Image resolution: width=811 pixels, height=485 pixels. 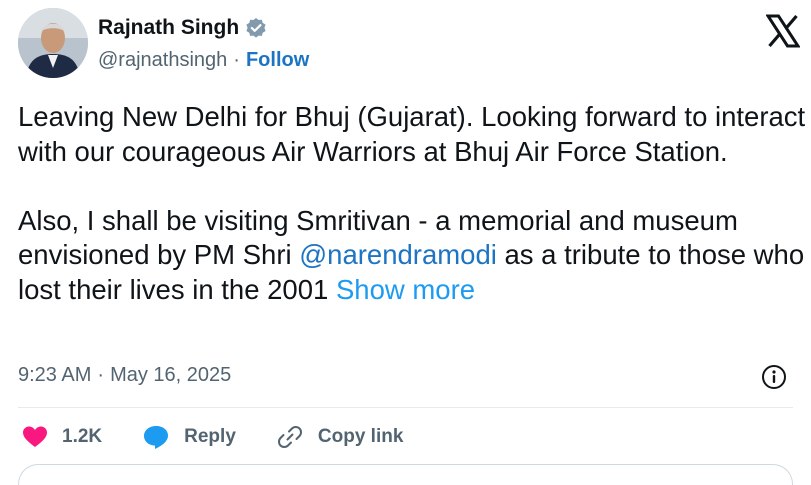 What do you see at coordinates (277, 60) in the screenshot?
I see `follow-button: Follow` at bounding box center [277, 60].